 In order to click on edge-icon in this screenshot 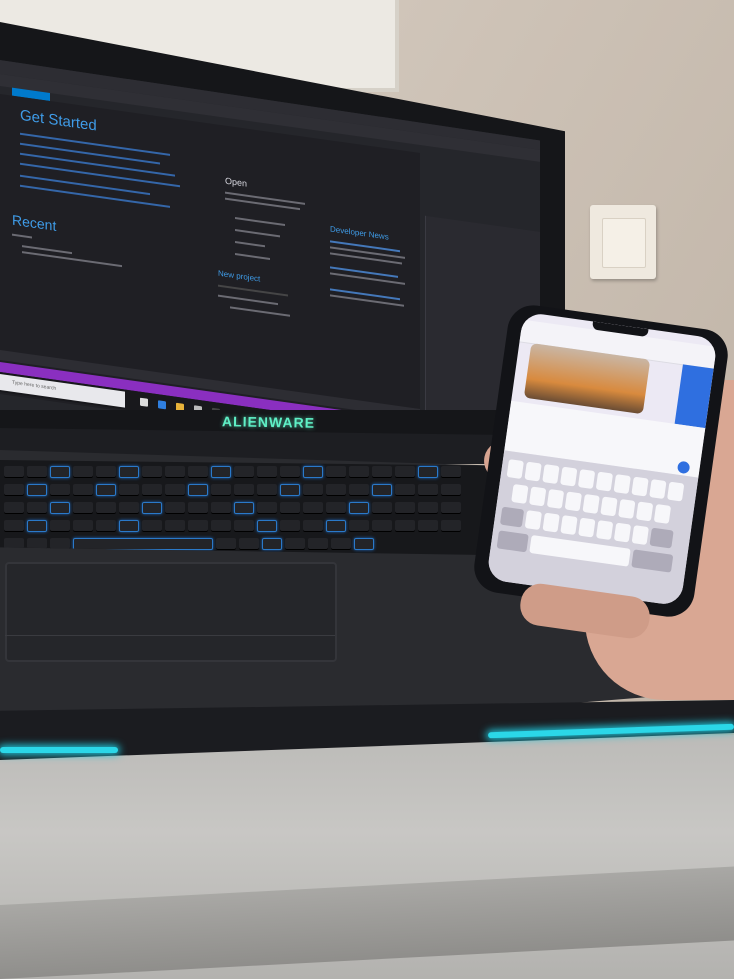, I will do `click(162, 405)`.